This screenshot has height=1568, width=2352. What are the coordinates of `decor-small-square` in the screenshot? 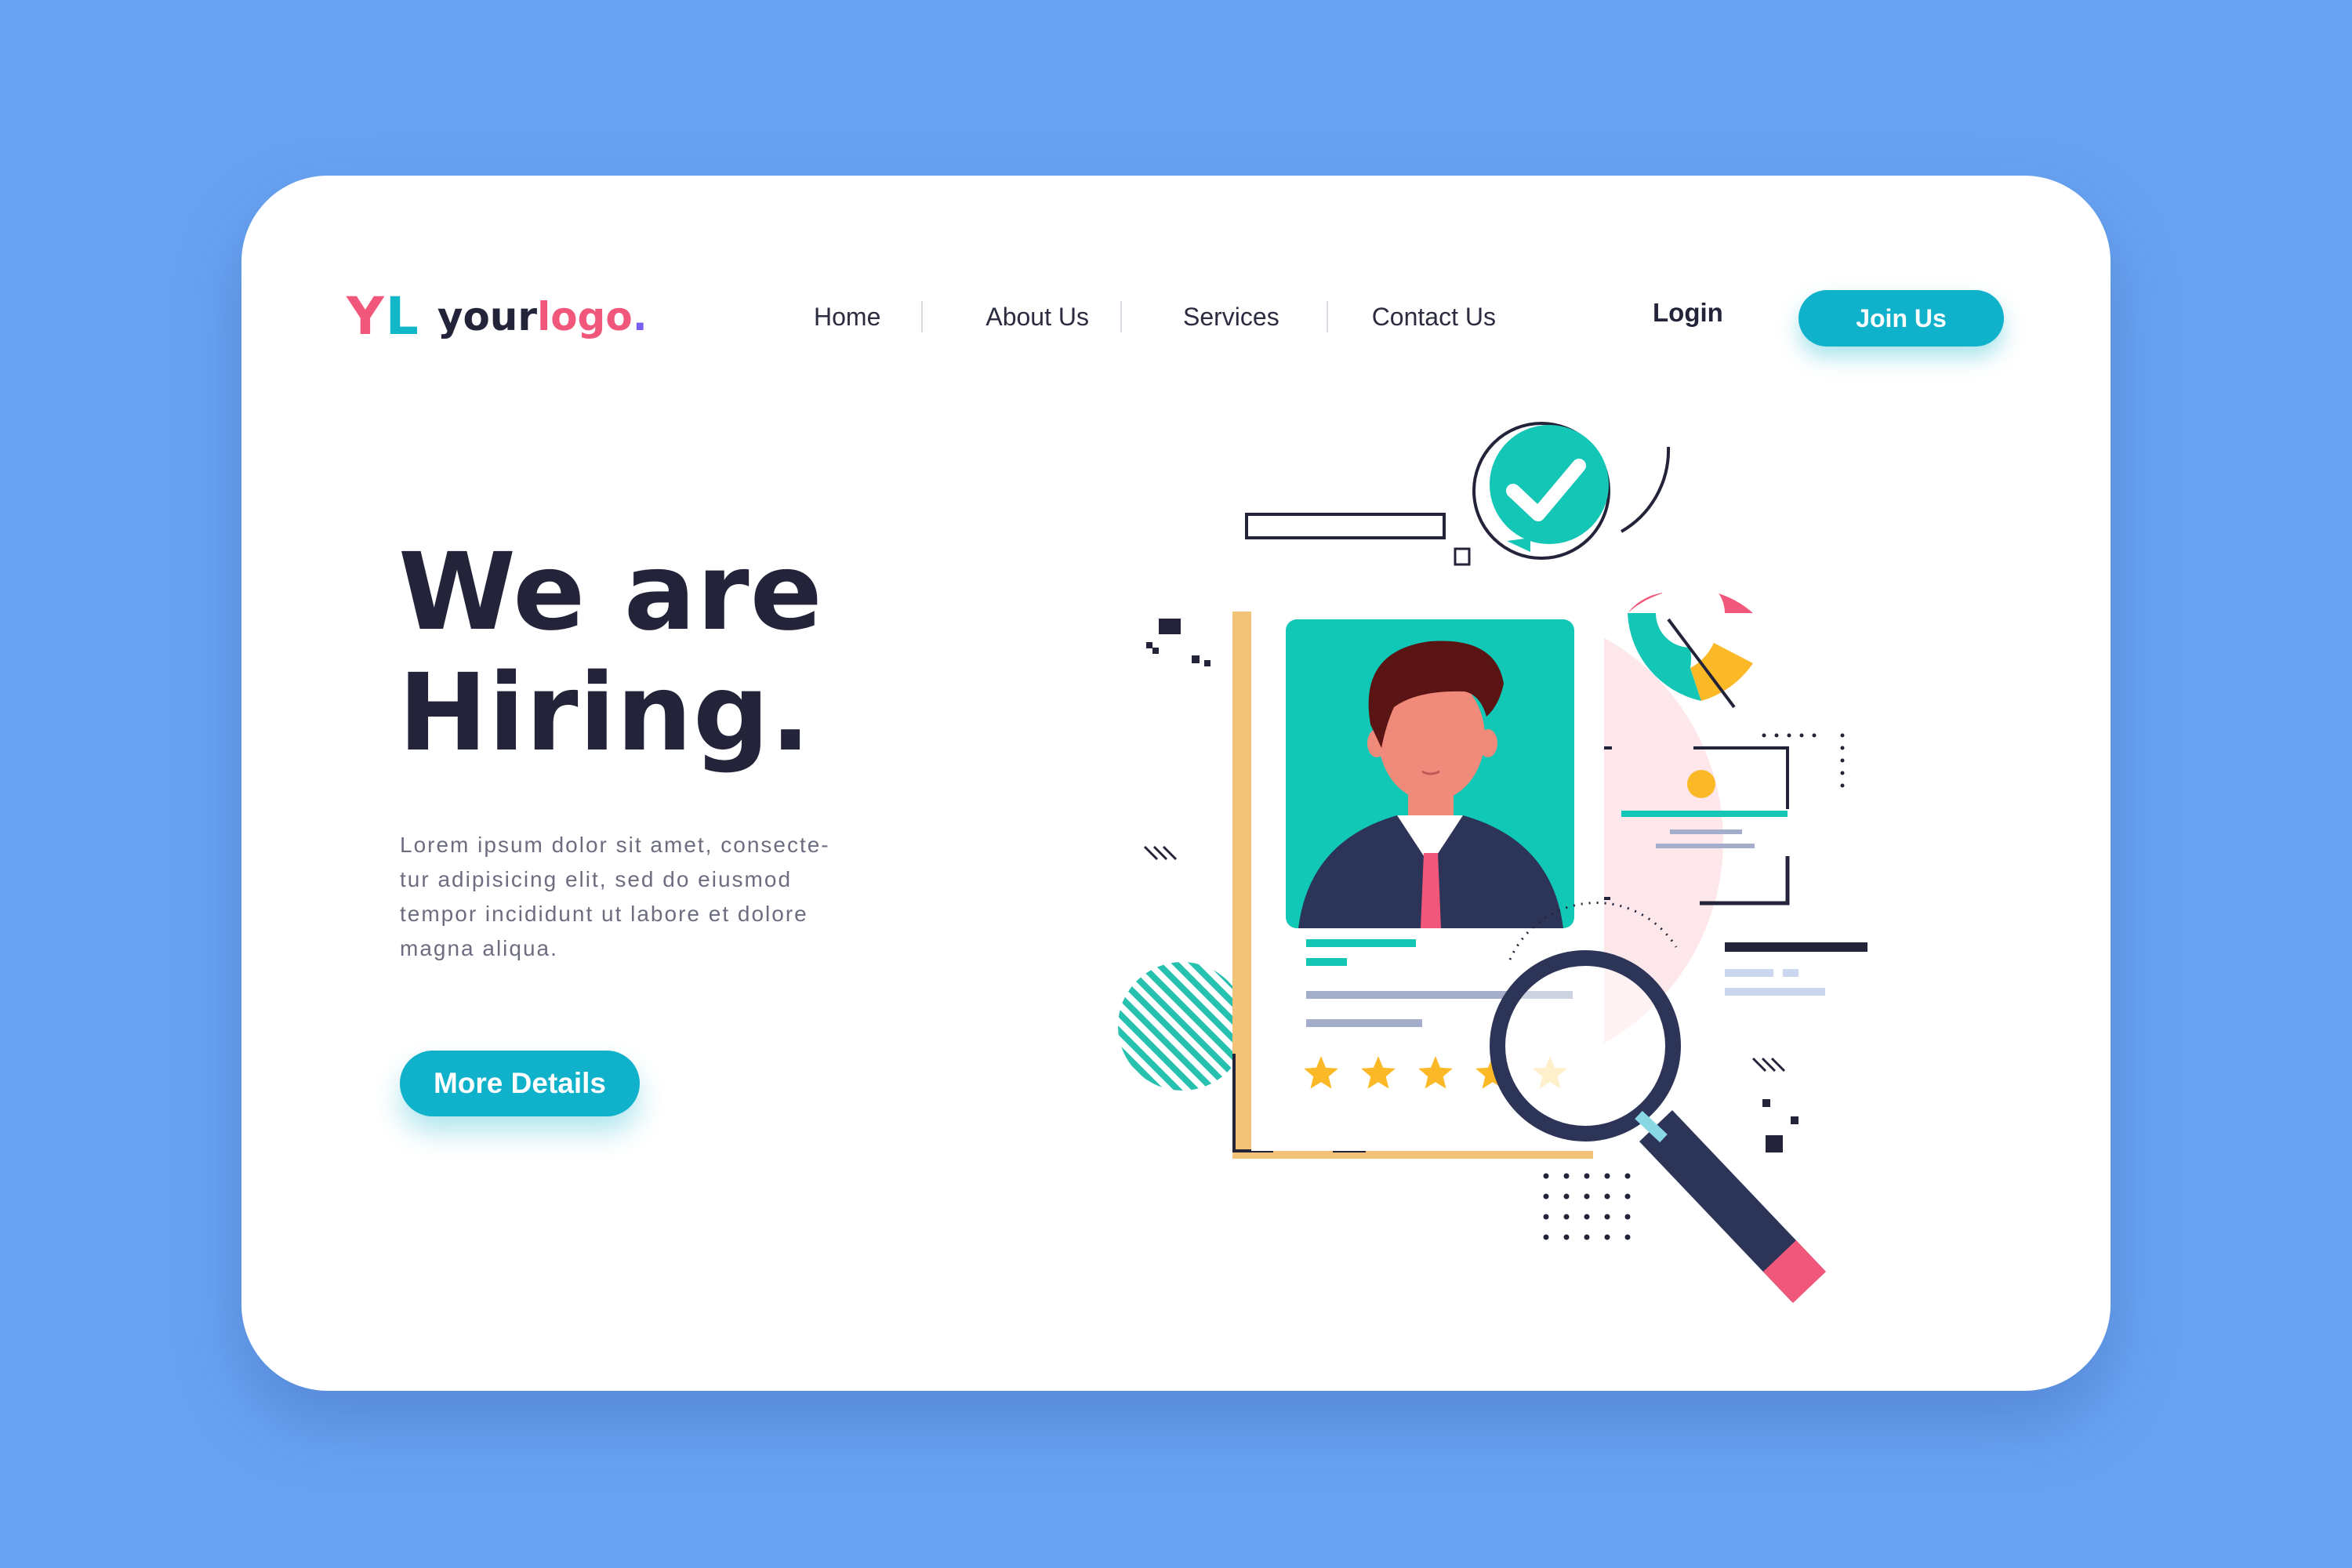 It's located at (1462, 556).